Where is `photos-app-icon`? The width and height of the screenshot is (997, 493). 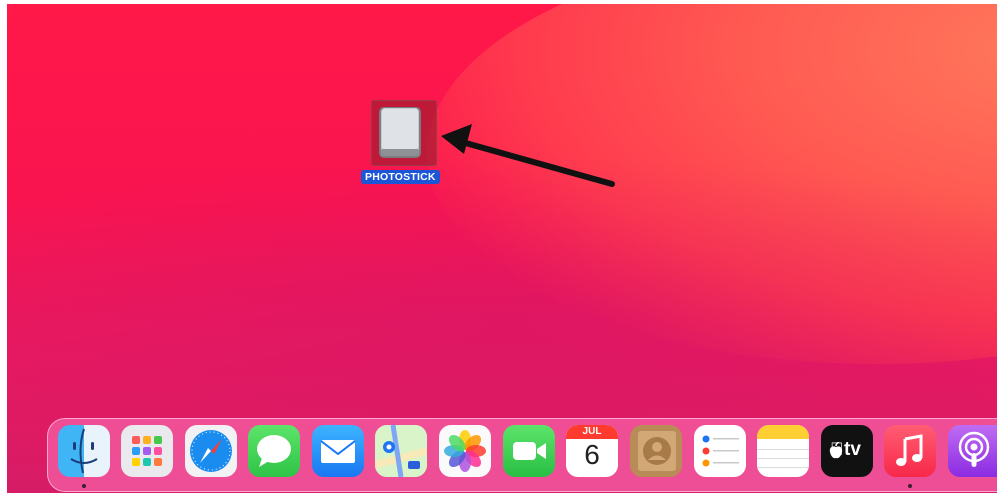
photos-app-icon is located at coordinates (465, 451).